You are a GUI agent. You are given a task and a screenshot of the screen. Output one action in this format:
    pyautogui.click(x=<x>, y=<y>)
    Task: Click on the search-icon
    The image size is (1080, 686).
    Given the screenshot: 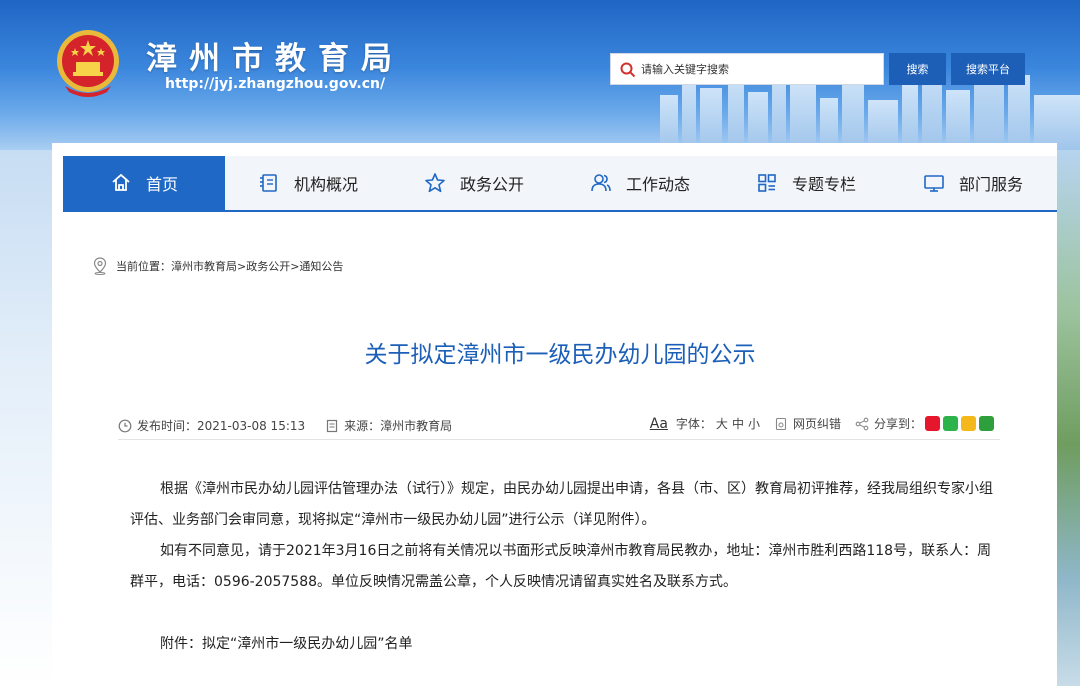 What is the action you would take?
    pyautogui.click(x=628, y=70)
    